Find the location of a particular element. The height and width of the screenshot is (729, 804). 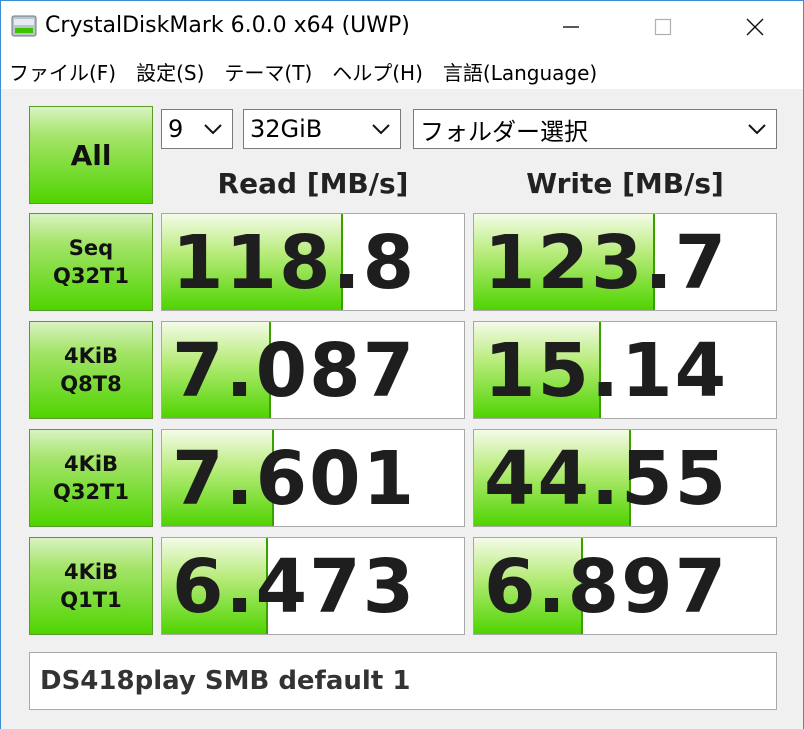

read-result-4kib-q8t8: 7.087 is located at coordinates (313, 370).